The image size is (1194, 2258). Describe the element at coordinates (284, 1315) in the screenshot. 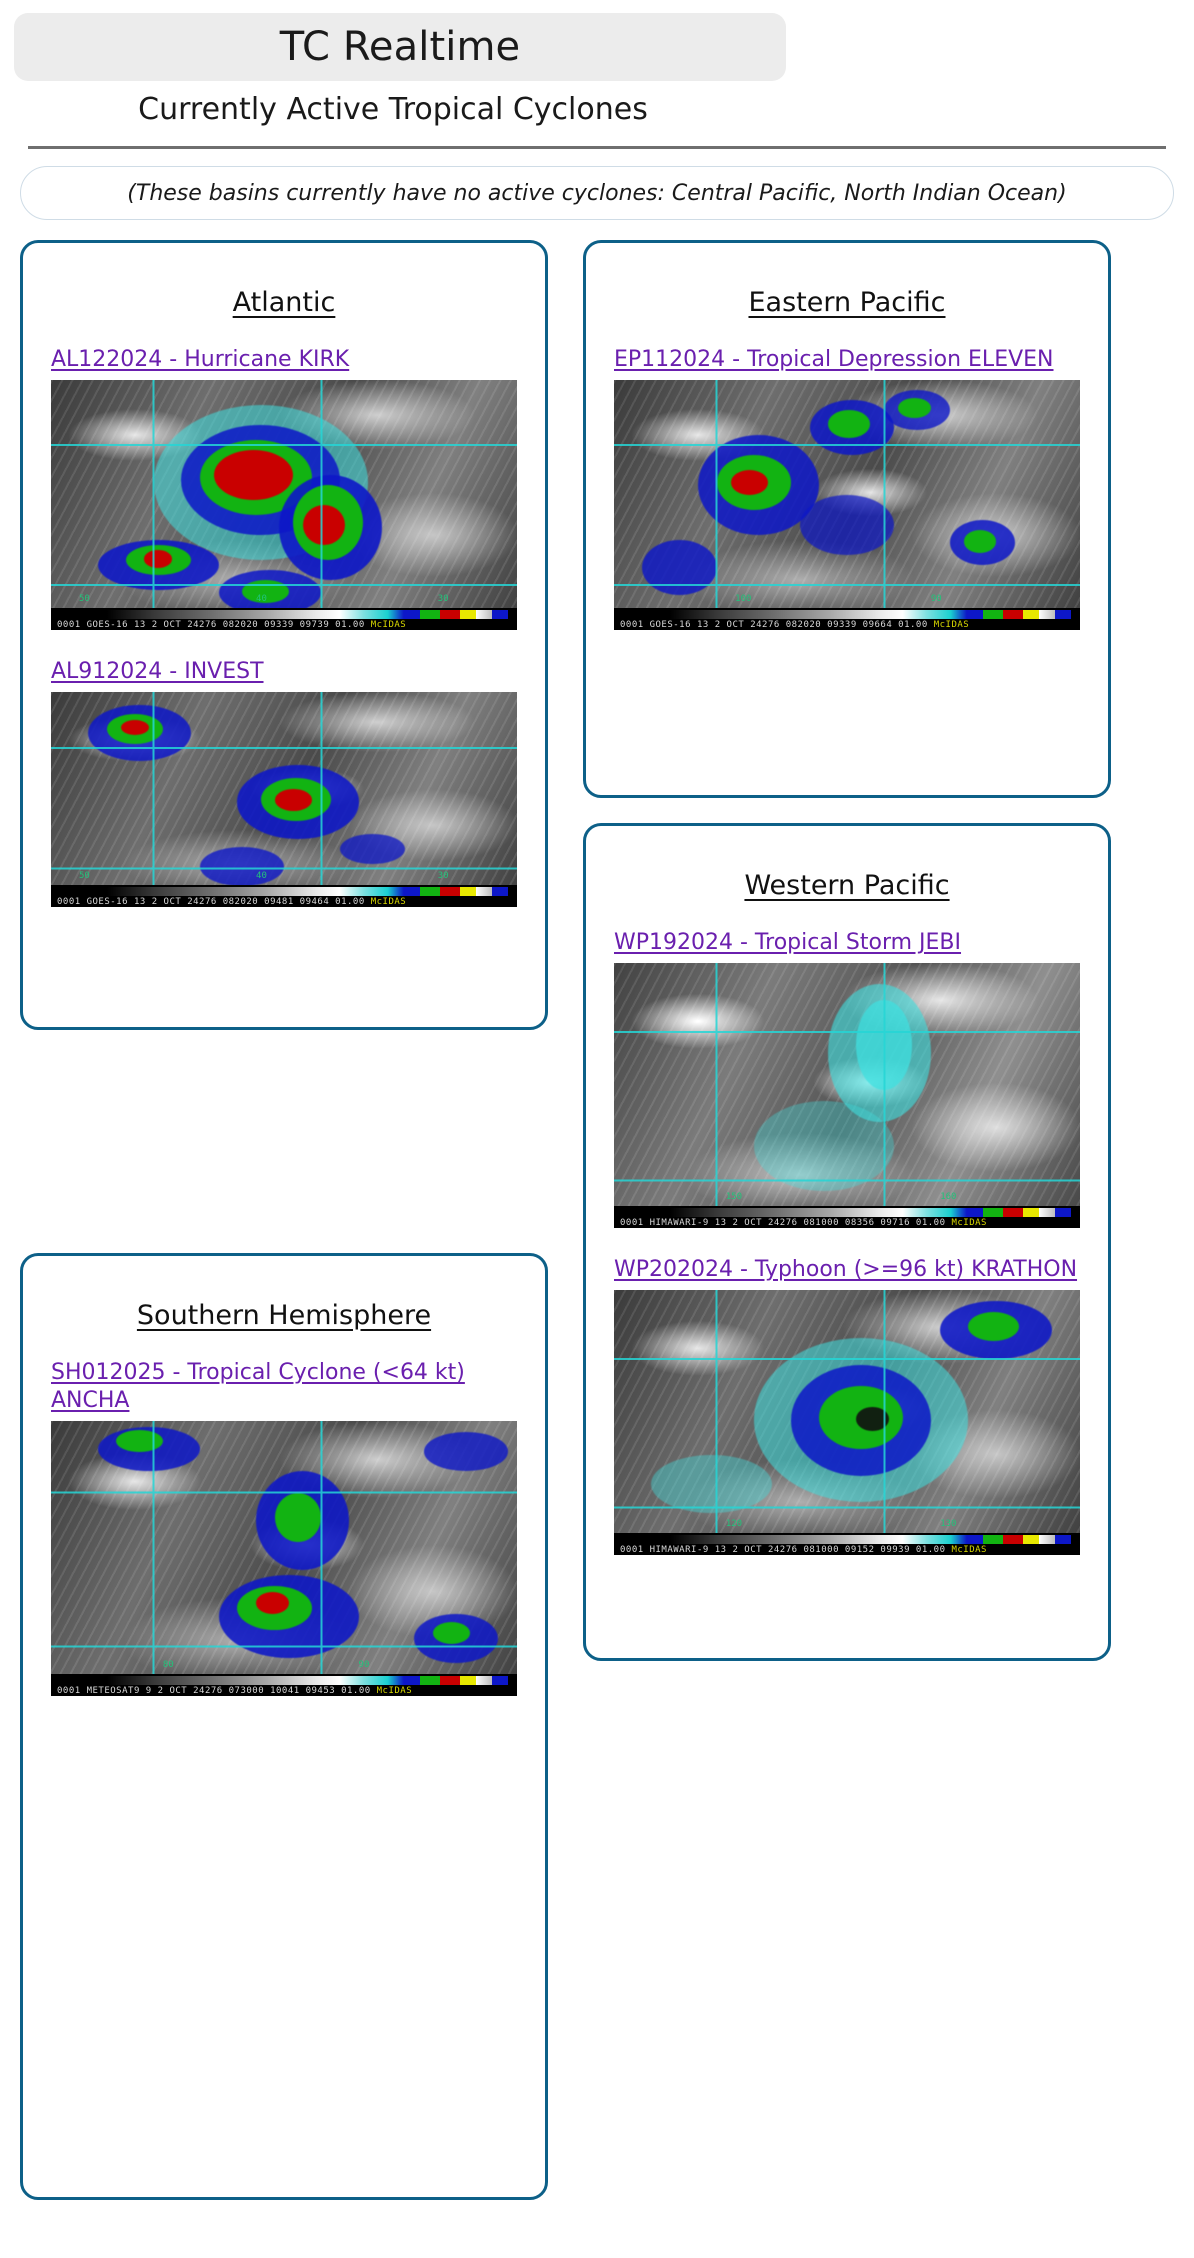

I see `basin-title-southern-hemisphere: Southern Hemisphere` at that location.